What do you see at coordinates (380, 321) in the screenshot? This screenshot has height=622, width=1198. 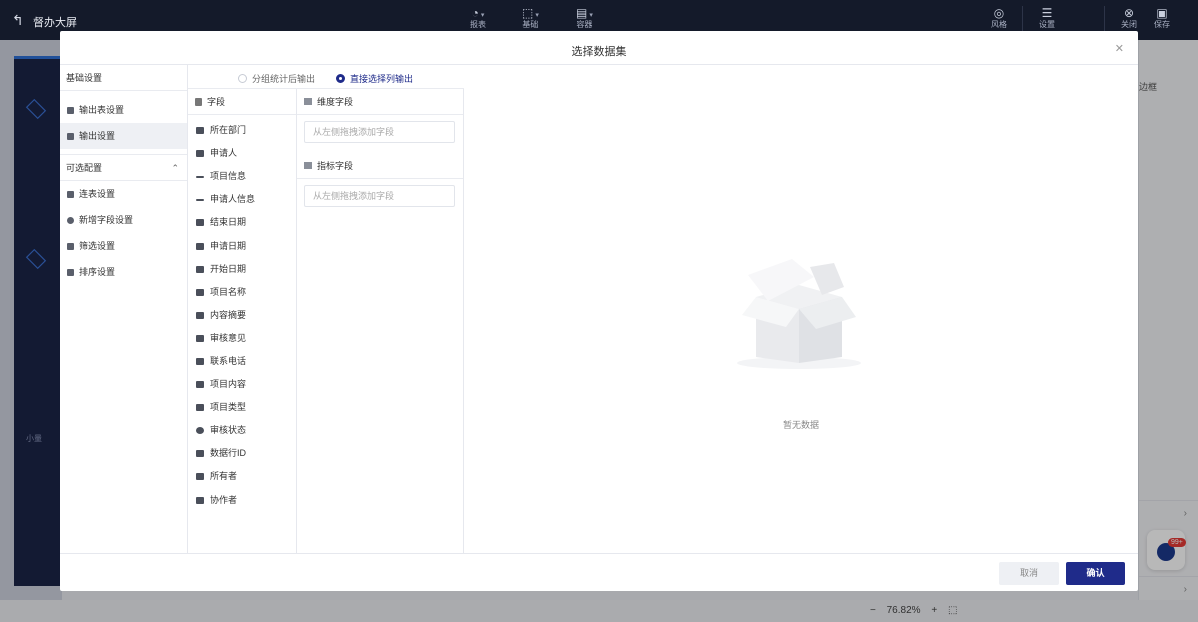 I see `target-fields-column: 维度字段 从左侧拖拽添加字段 指标字段 从左侧拖拽添加字段` at bounding box center [380, 321].